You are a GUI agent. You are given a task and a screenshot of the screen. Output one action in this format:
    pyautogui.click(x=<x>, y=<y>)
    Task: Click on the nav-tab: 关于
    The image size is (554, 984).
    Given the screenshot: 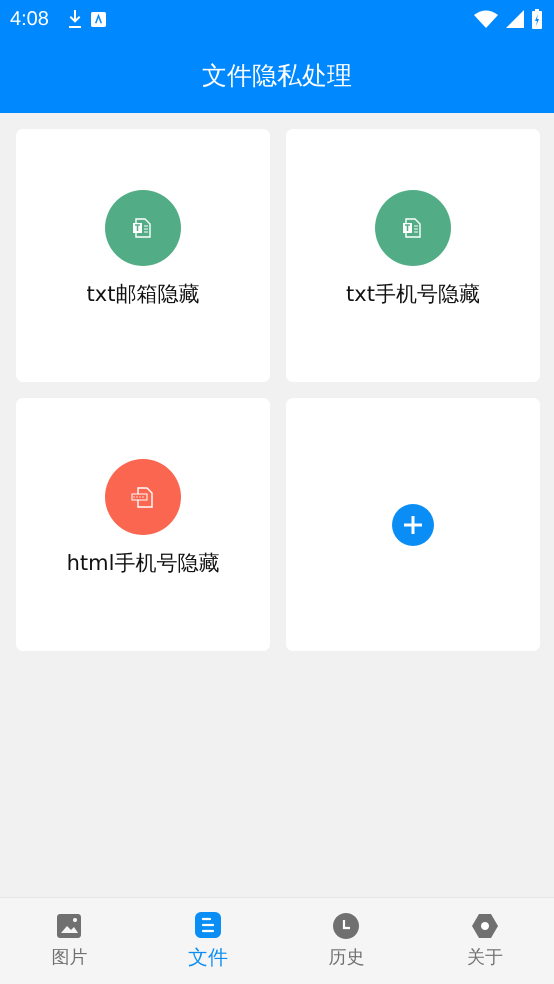 What is the action you would take?
    pyautogui.click(x=485, y=941)
    